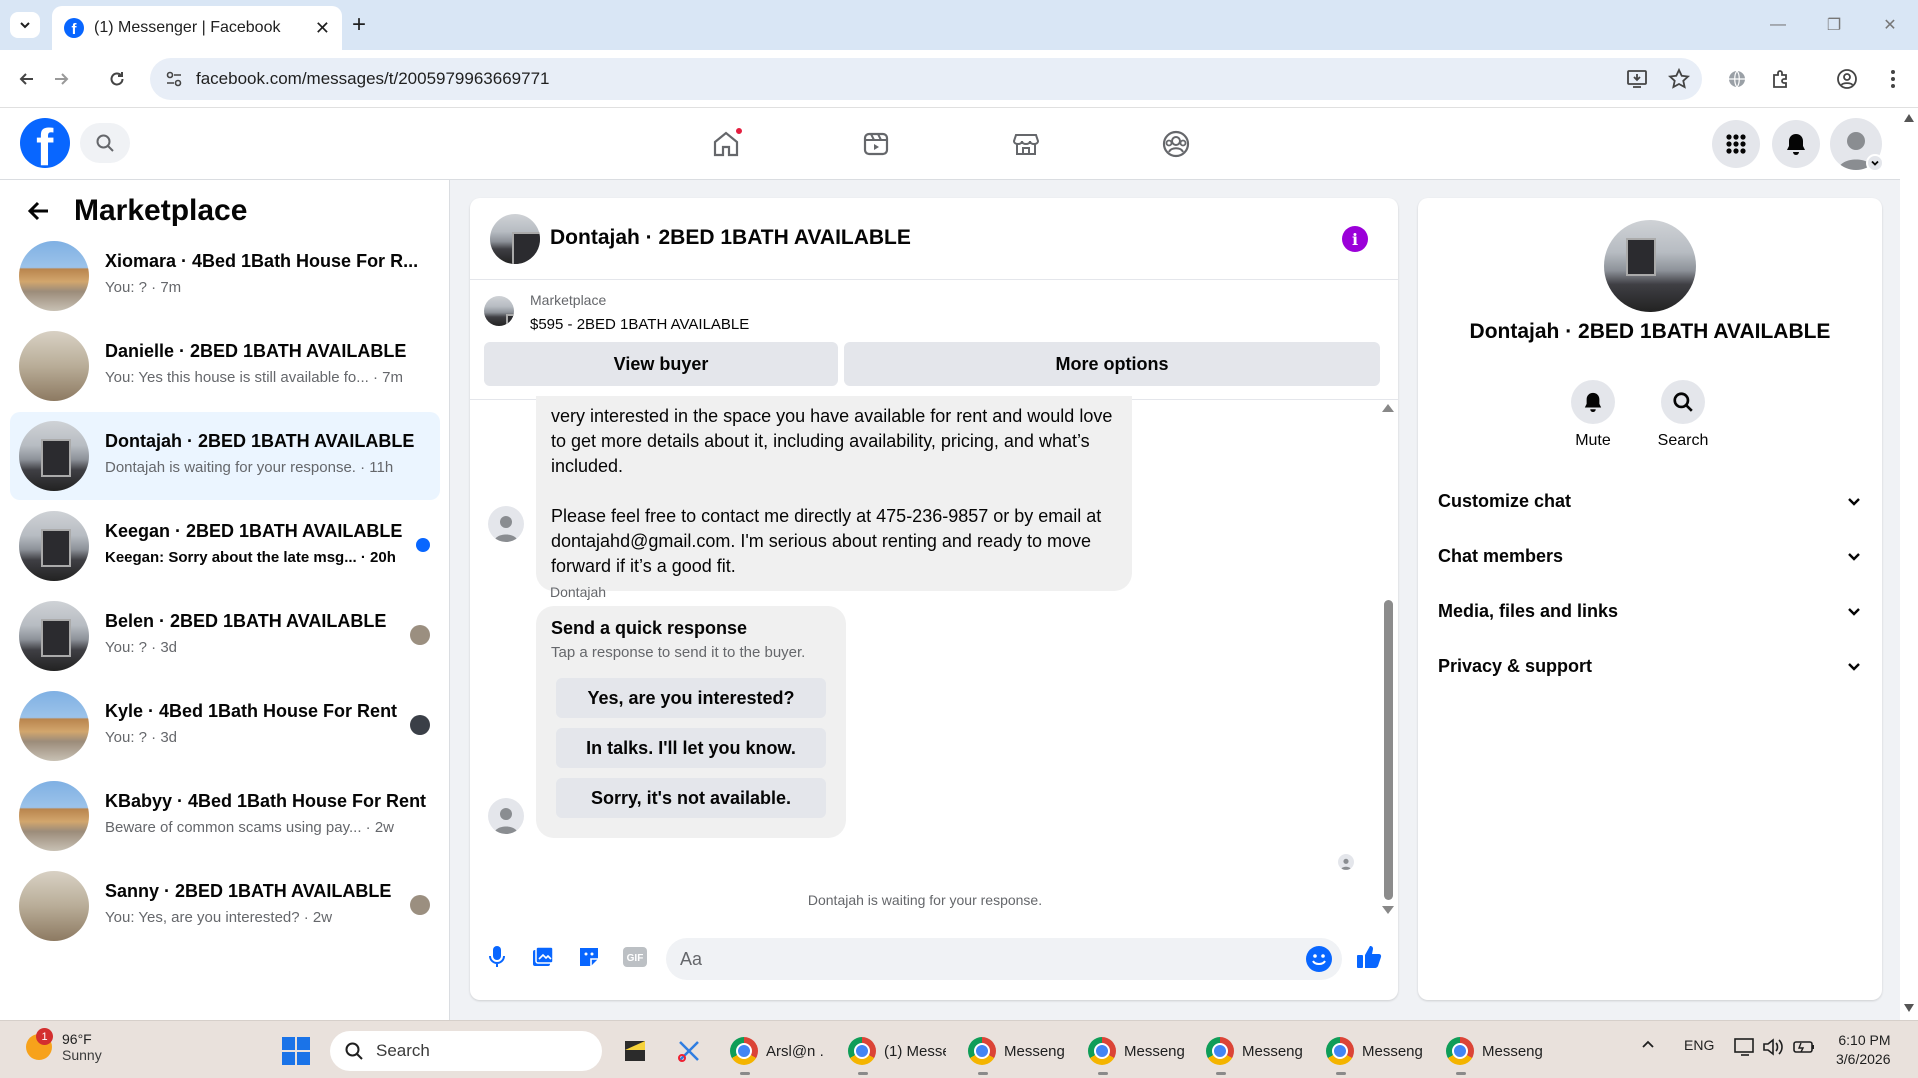 This screenshot has width=1918, height=1078. Describe the element at coordinates (296, 1051) in the screenshot. I see `windows-start-icon` at that location.